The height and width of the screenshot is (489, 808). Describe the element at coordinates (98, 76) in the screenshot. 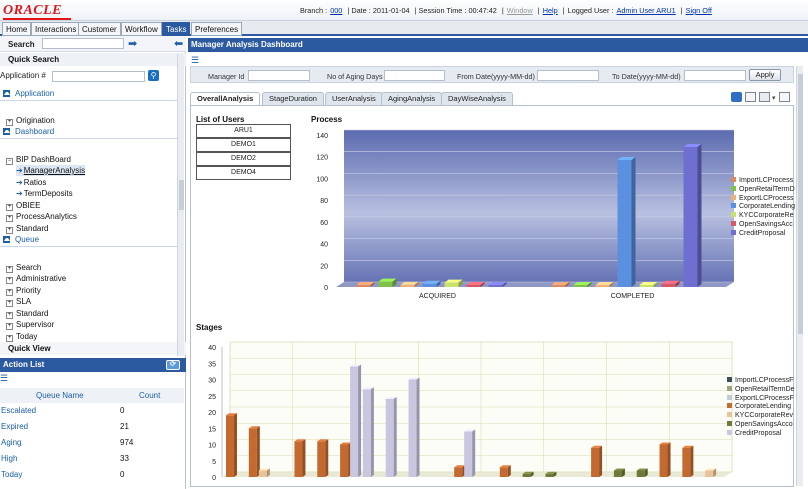

I see `application-number-input` at that location.